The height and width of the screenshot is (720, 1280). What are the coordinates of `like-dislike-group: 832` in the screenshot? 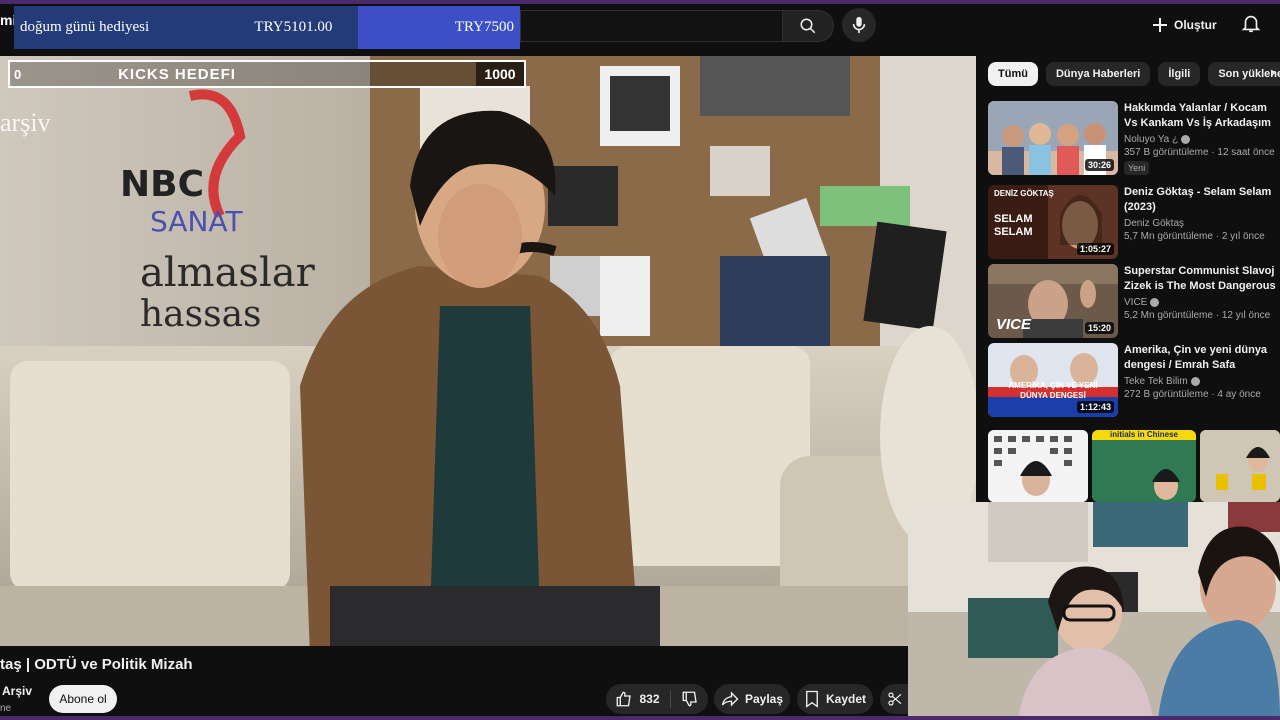 It's located at (657, 699).